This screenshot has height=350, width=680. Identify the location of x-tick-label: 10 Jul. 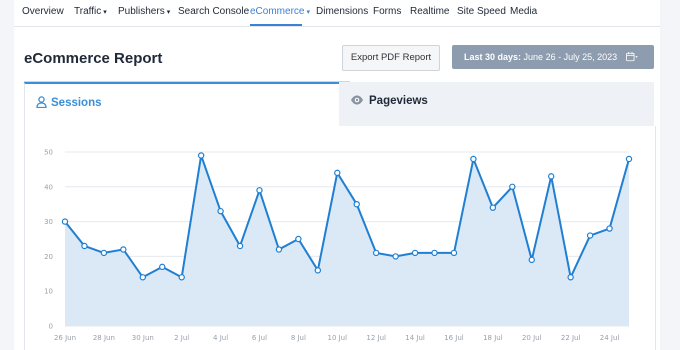
(337, 338).